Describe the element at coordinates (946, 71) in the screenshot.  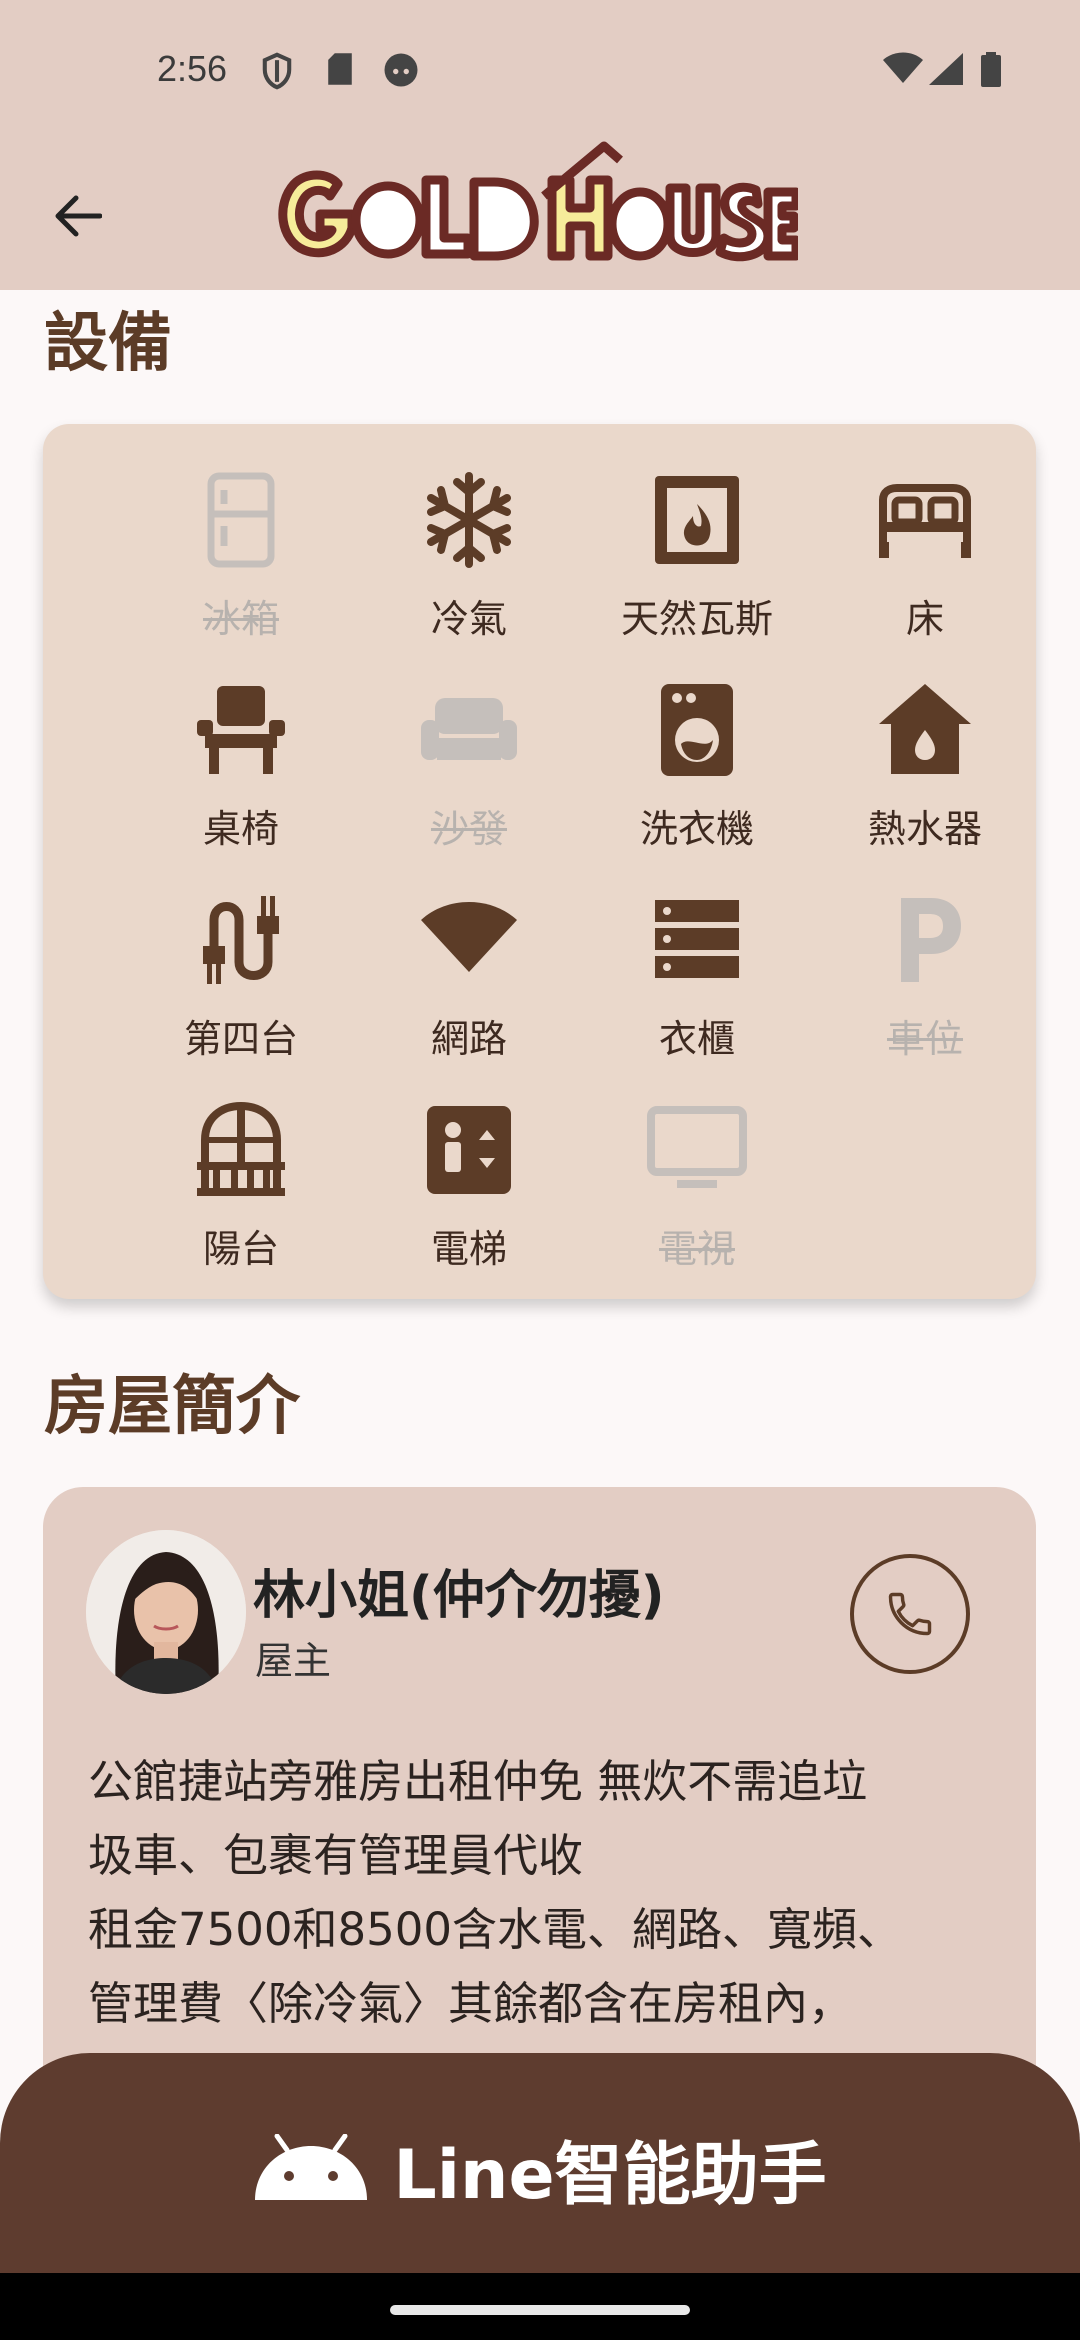
I see `signal-icon` at that location.